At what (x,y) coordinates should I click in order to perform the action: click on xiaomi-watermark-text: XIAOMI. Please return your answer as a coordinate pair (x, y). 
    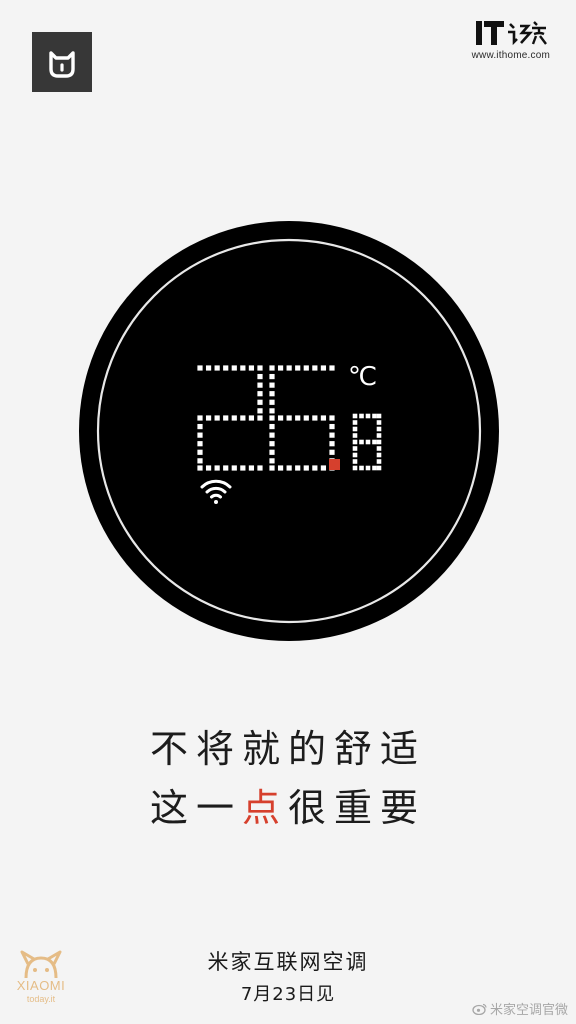
    Looking at the image, I should click on (41, 985).